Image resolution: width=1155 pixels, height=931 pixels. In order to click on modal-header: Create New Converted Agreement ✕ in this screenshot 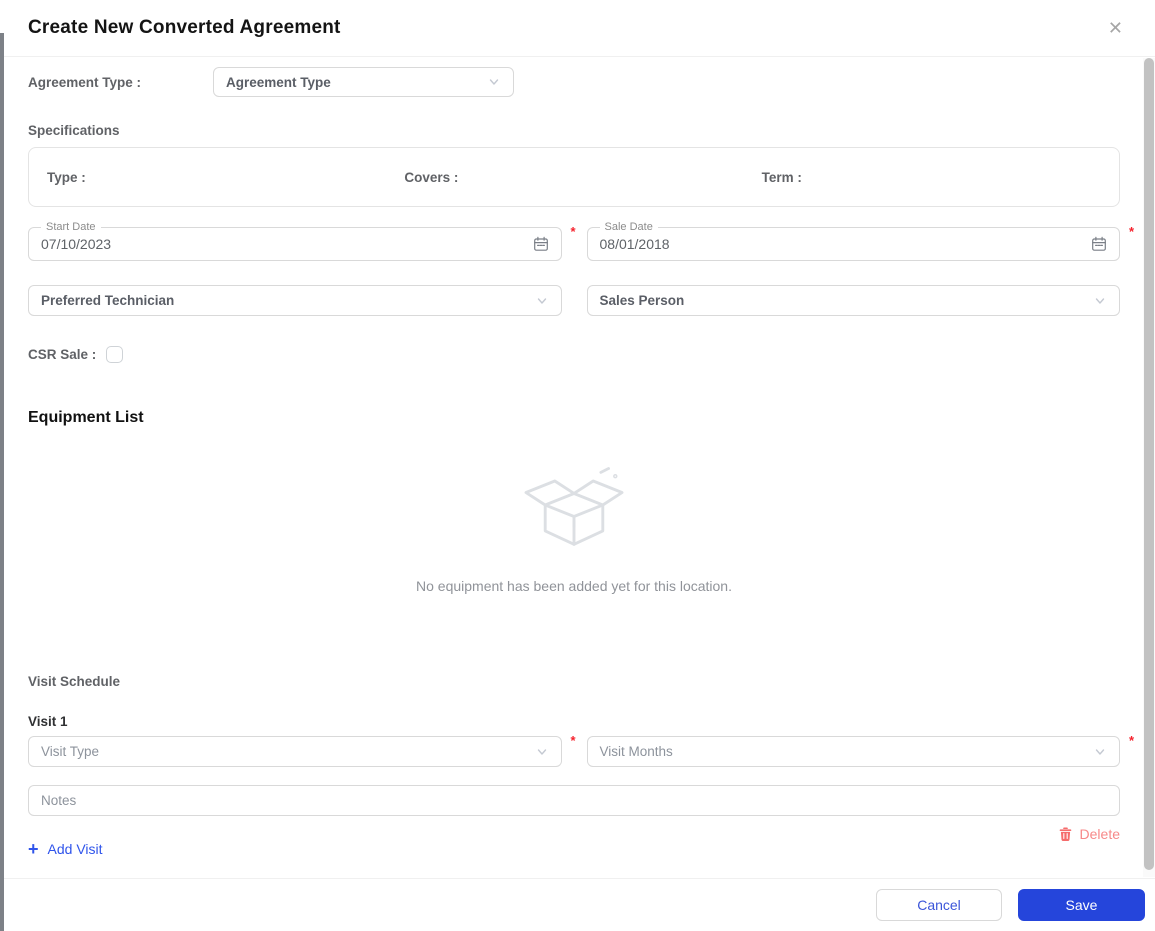, I will do `click(577, 28)`.